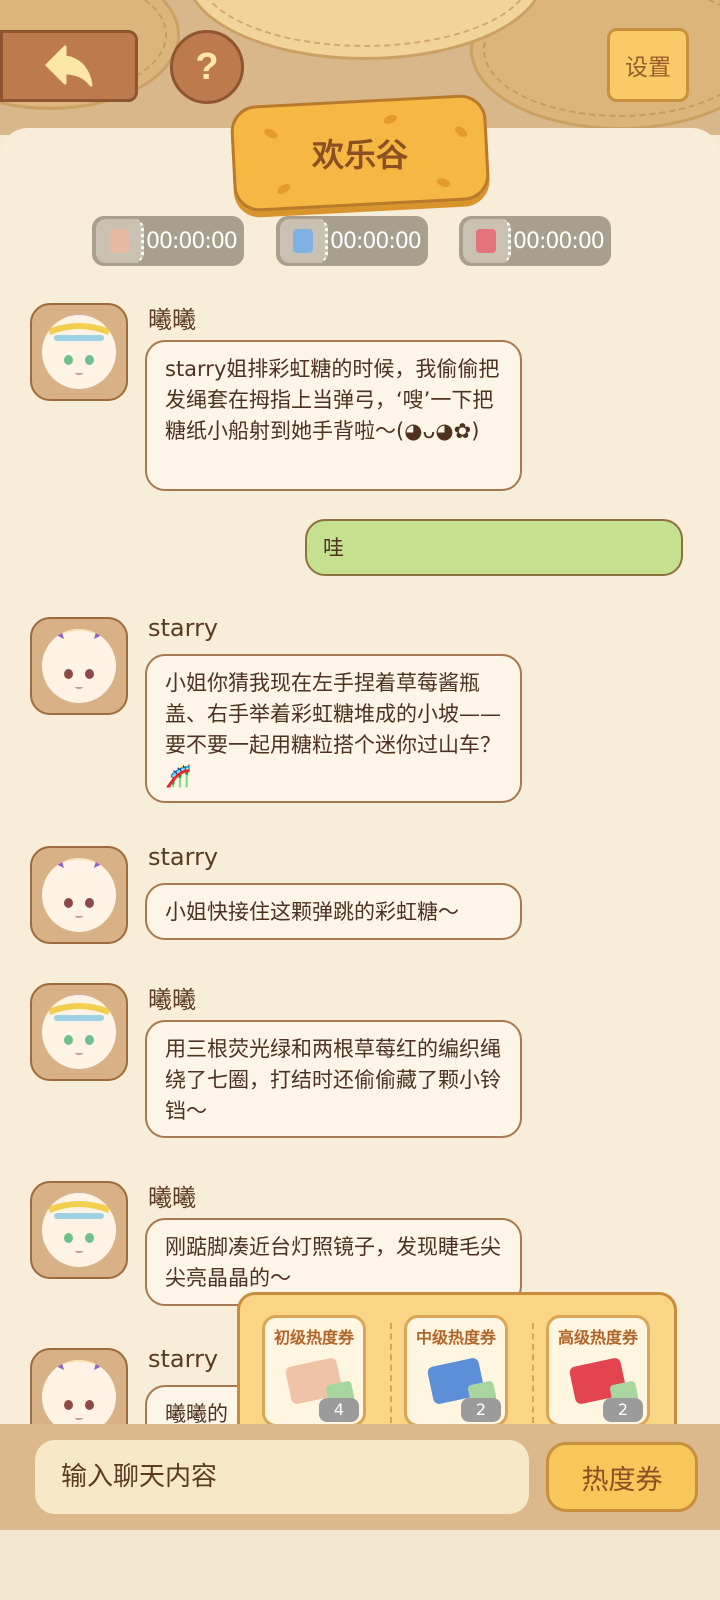 This screenshot has width=720, height=1600. I want to click on timer-blue: 00:00:00, so click(352, 241).